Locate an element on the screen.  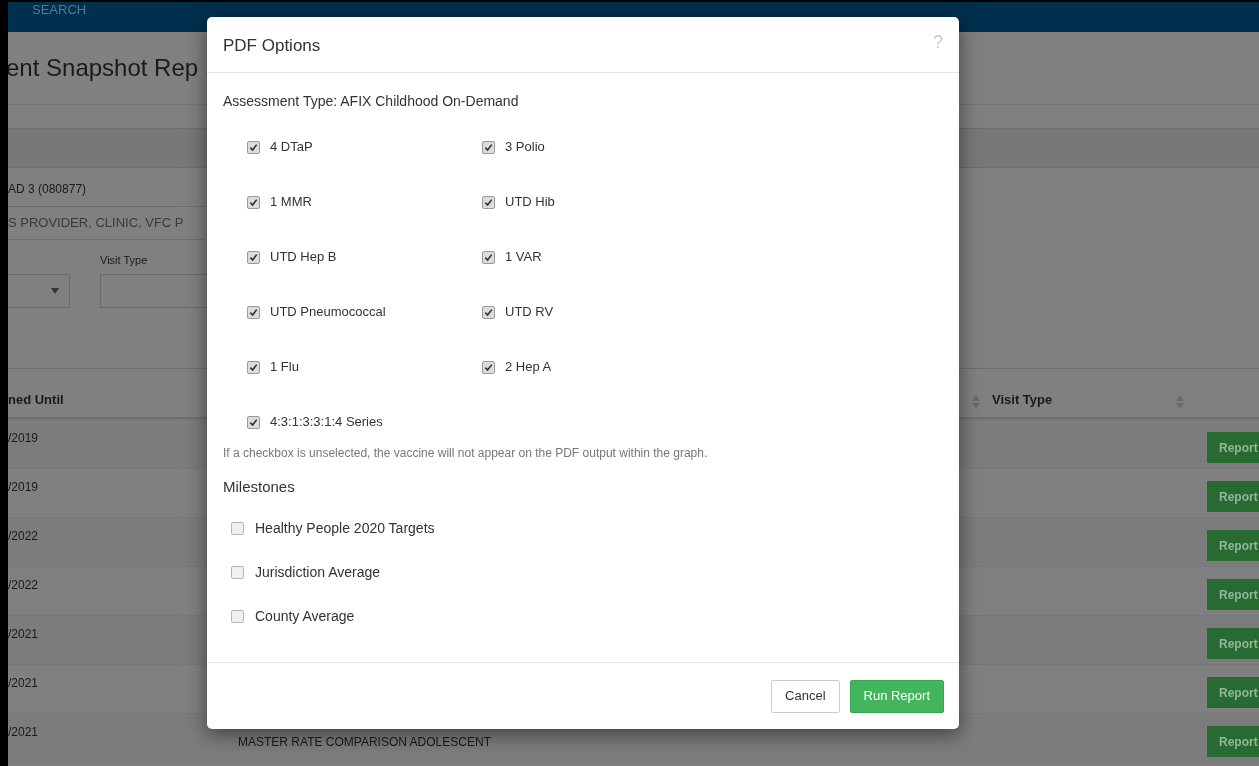
checkbox-label: UTD Hib is located at coordinates (530, 202).